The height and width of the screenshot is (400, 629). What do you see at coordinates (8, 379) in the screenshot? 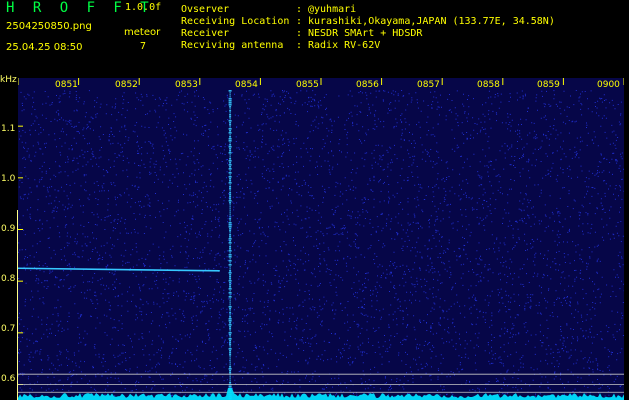
I see `y-tick-label: 0.6` at bounding box center [8, 379].